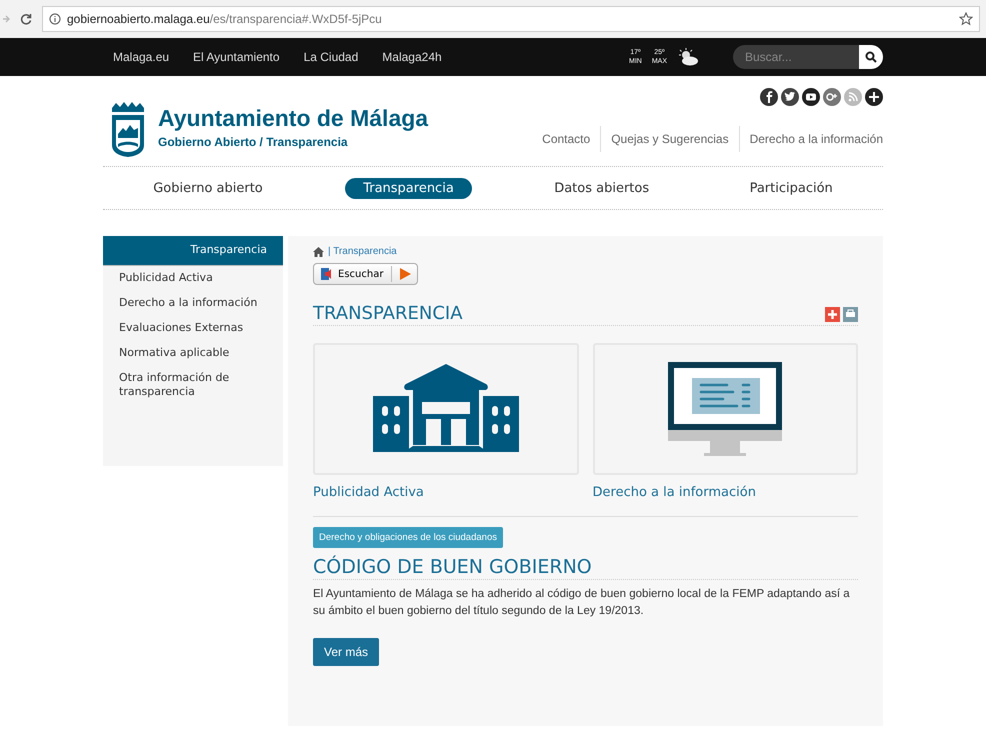 This screenshot has height=731, width=986. I want to click on description-paragraph: El Ayuntamiento de Málaga se ha adherido al código de buen gobierno local de la FEMP adaptando así a su ámbito el buen gobierno del título segundo de la Ley 19/2013., so click(582, 603).